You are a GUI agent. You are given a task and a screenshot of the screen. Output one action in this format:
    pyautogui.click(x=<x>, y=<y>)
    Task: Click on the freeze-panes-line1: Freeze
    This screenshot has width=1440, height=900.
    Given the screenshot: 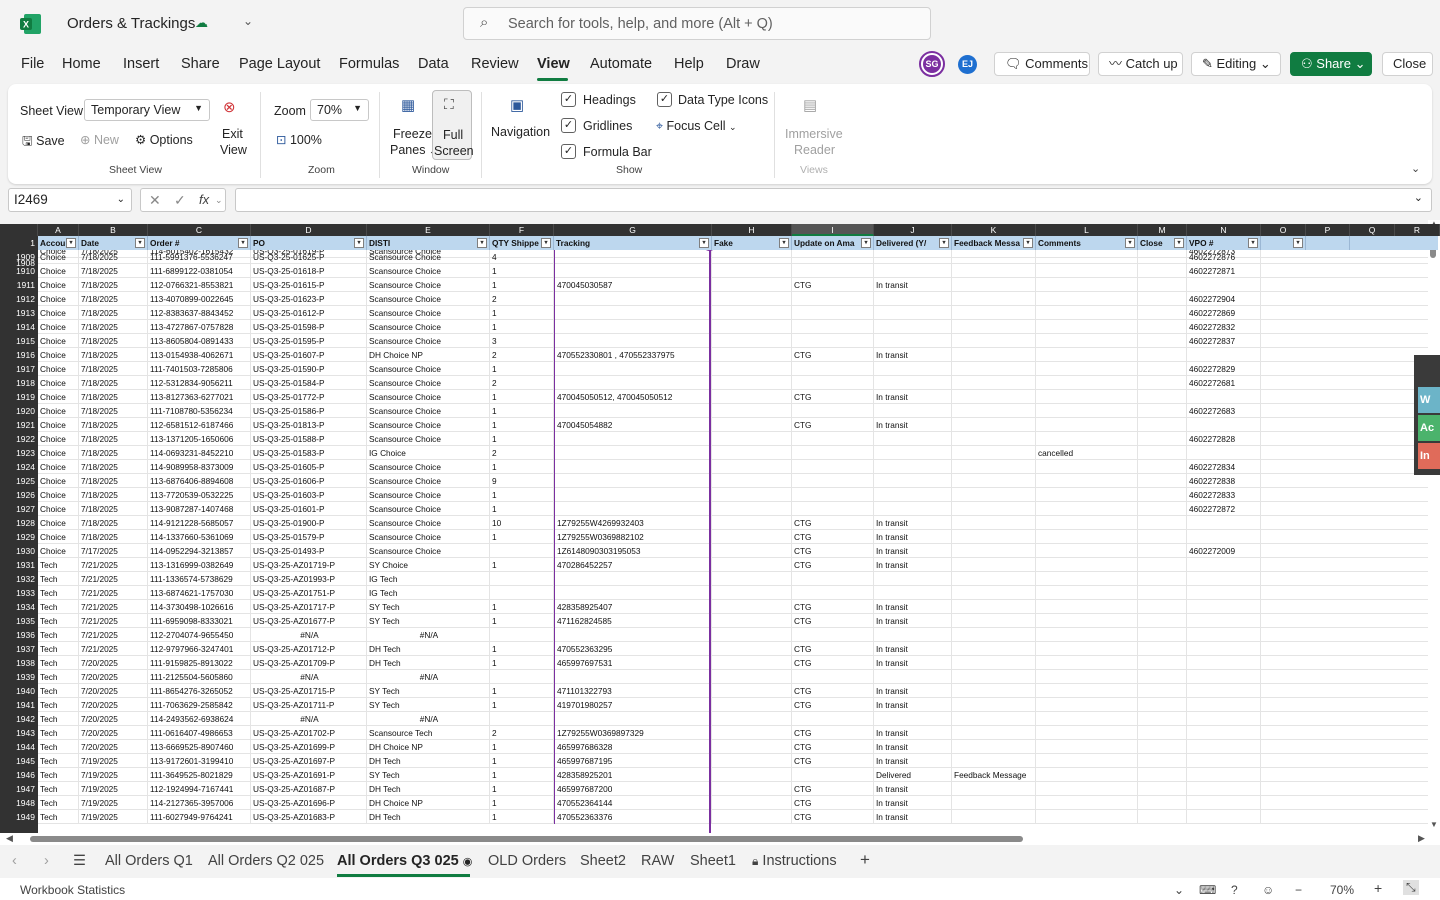 What is the action you would take?
    pyautogui.click(x=412, y=134)
    